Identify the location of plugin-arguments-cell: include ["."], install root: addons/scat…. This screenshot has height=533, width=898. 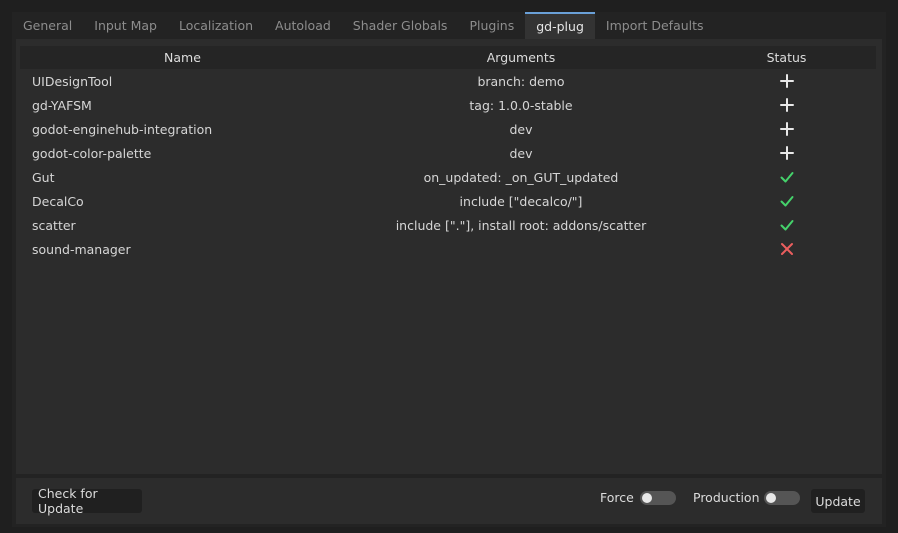
(521, 225).